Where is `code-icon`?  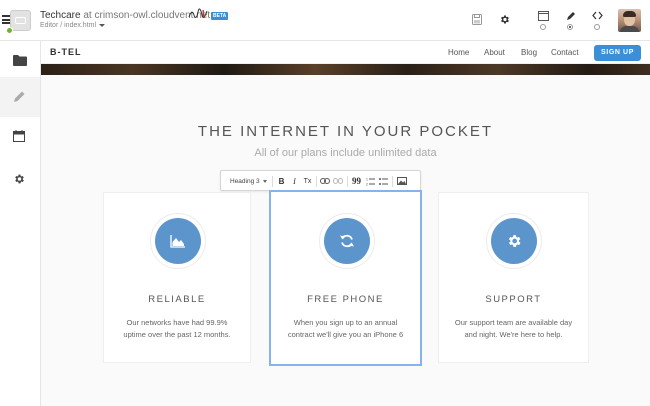 code-icon is located at coordinates (597, 15).